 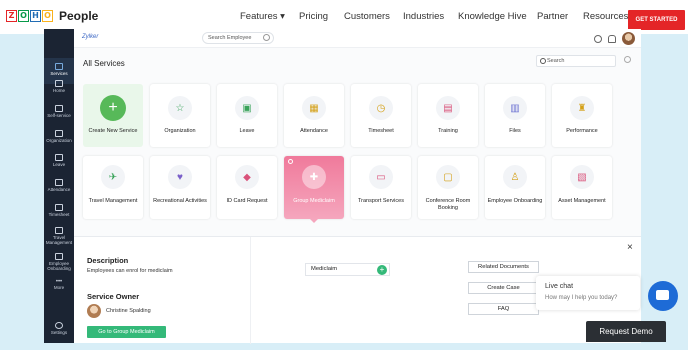 What do you see at coordinates (113, 131) in the screenshot?
I see `service-label: Create New Service` at bounding box center [113, 131].